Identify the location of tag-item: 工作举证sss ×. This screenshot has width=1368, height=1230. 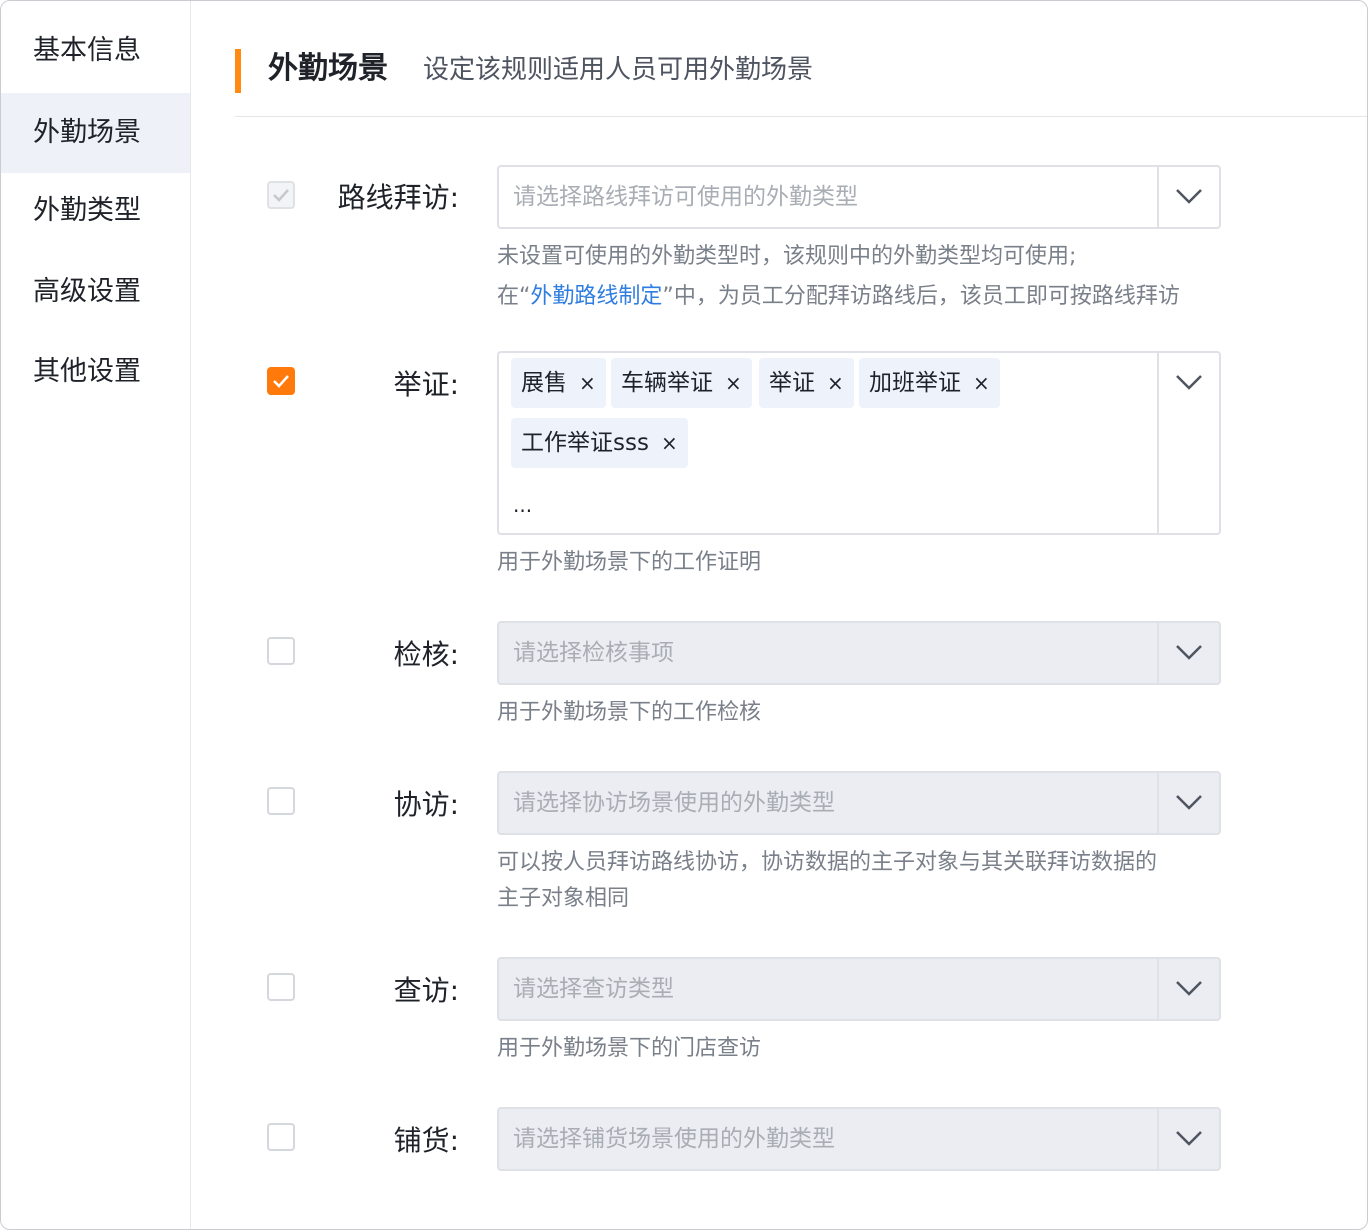
(599, 443).